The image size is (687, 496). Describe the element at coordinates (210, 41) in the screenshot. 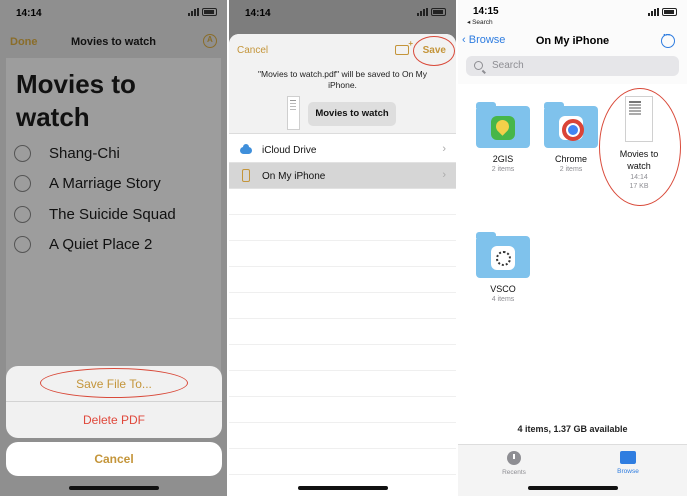

I see `markup-icon` at that location.